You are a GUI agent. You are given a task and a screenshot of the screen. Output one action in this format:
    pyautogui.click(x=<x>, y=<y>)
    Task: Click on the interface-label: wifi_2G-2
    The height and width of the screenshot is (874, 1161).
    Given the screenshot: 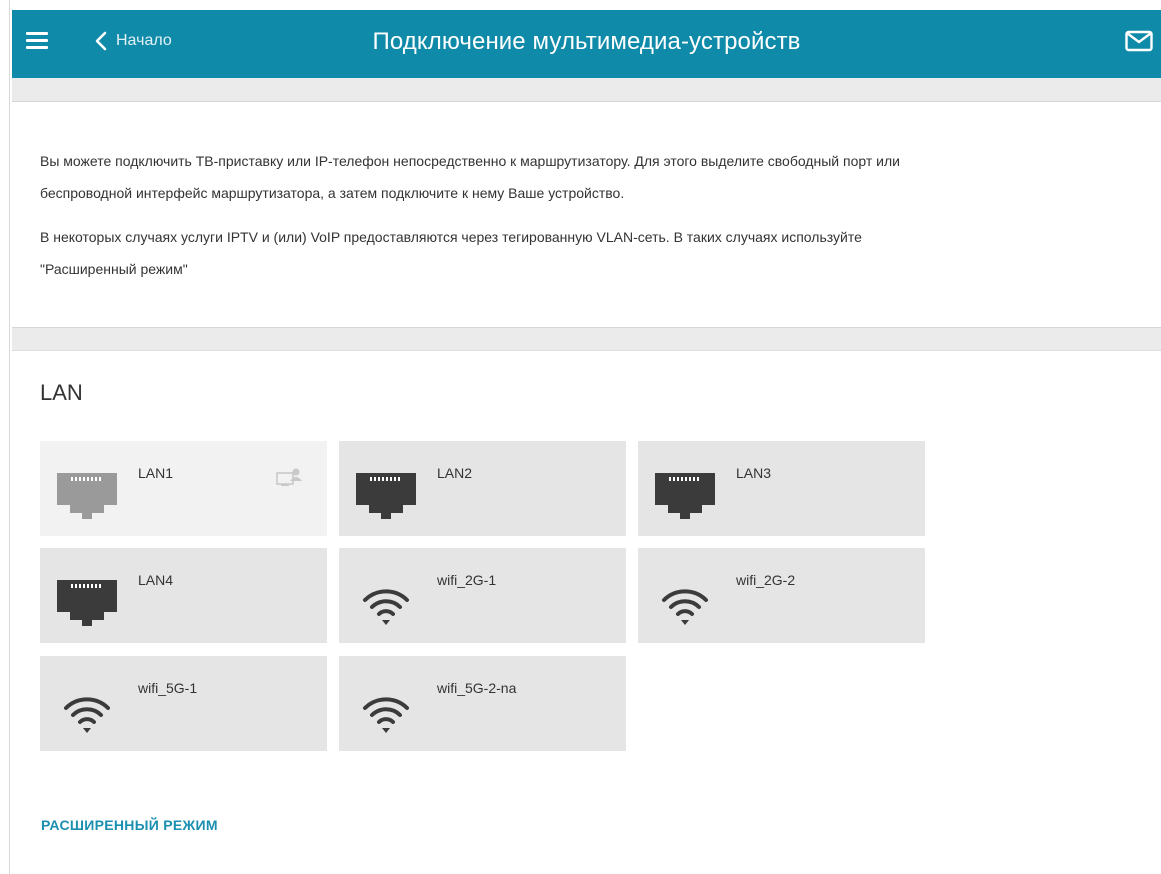 What is the action you would take?
    pyautogui.click(x=766, y=580)
    